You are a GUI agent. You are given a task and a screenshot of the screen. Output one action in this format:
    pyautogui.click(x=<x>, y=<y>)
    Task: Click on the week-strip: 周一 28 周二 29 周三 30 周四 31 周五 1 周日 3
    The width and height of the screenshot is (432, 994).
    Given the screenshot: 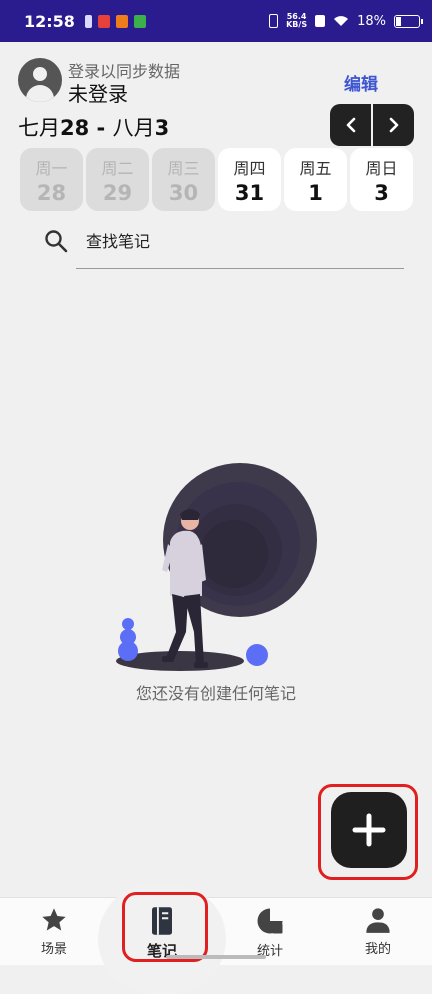 What is the action you would take?
    pyautogui.click(x=216, y=179)
    